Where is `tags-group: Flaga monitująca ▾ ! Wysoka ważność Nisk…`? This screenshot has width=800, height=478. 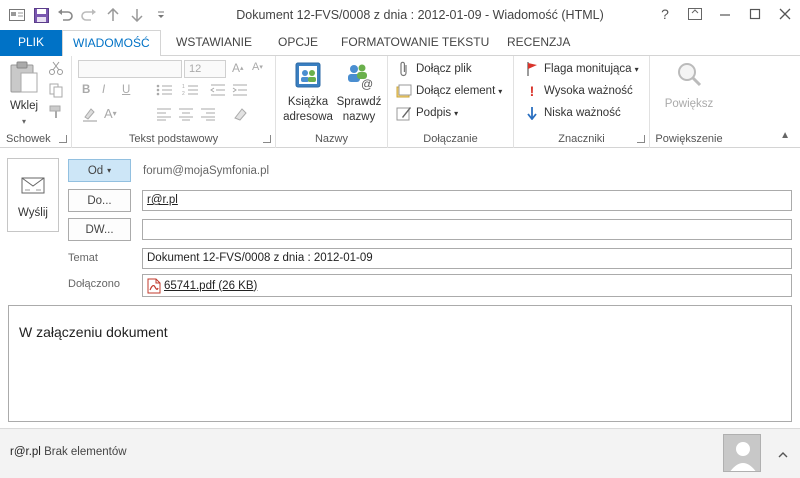 tags-group: Flaga monitująca ▾ ! Wysoka ważność Nisk… is located at coordinates (582, 102).